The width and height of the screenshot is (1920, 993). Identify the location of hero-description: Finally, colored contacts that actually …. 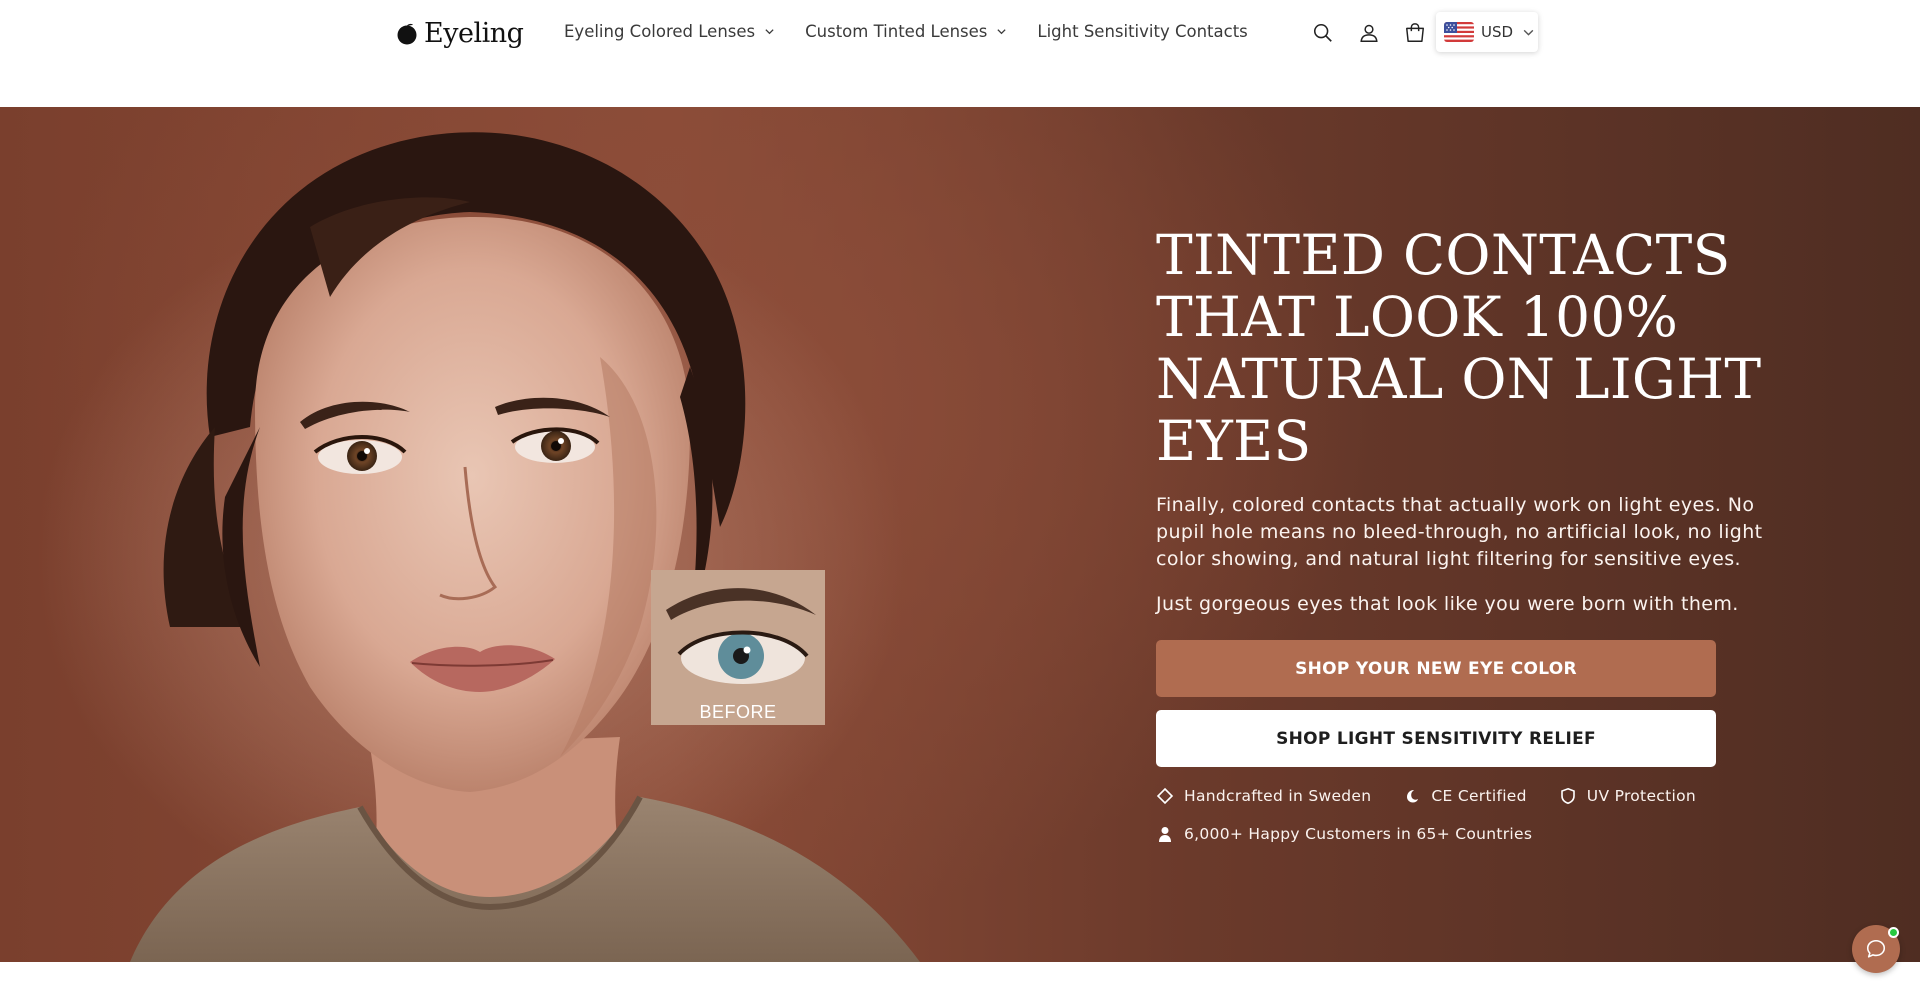
(1459, 532).